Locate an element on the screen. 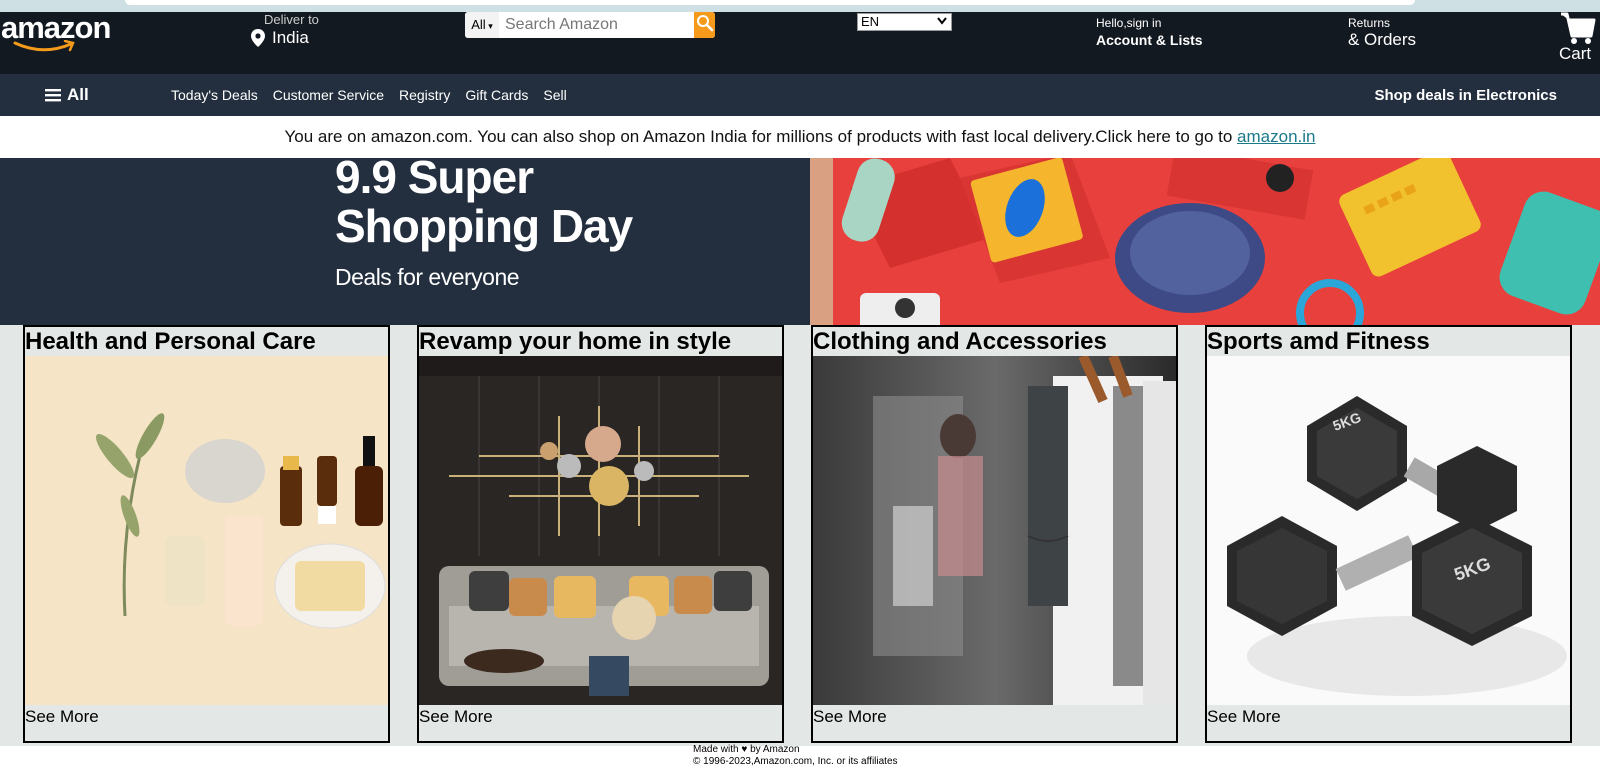 This screenshot has width=1600, height=771. hero-subtitle: Deals for everyone is located at coordinates (427, 277).